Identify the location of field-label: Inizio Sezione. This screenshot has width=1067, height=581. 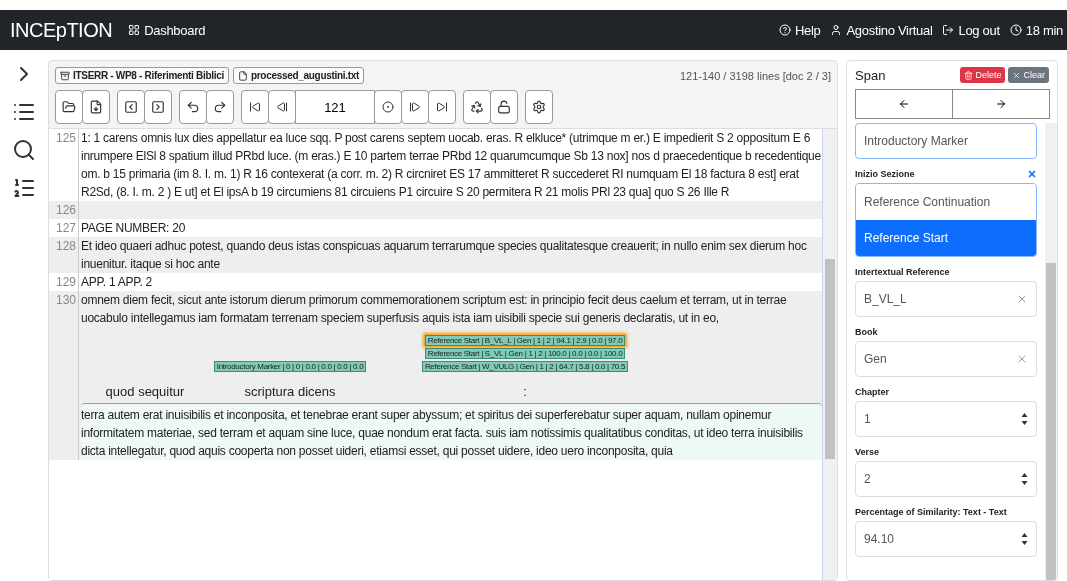
(885, 174).